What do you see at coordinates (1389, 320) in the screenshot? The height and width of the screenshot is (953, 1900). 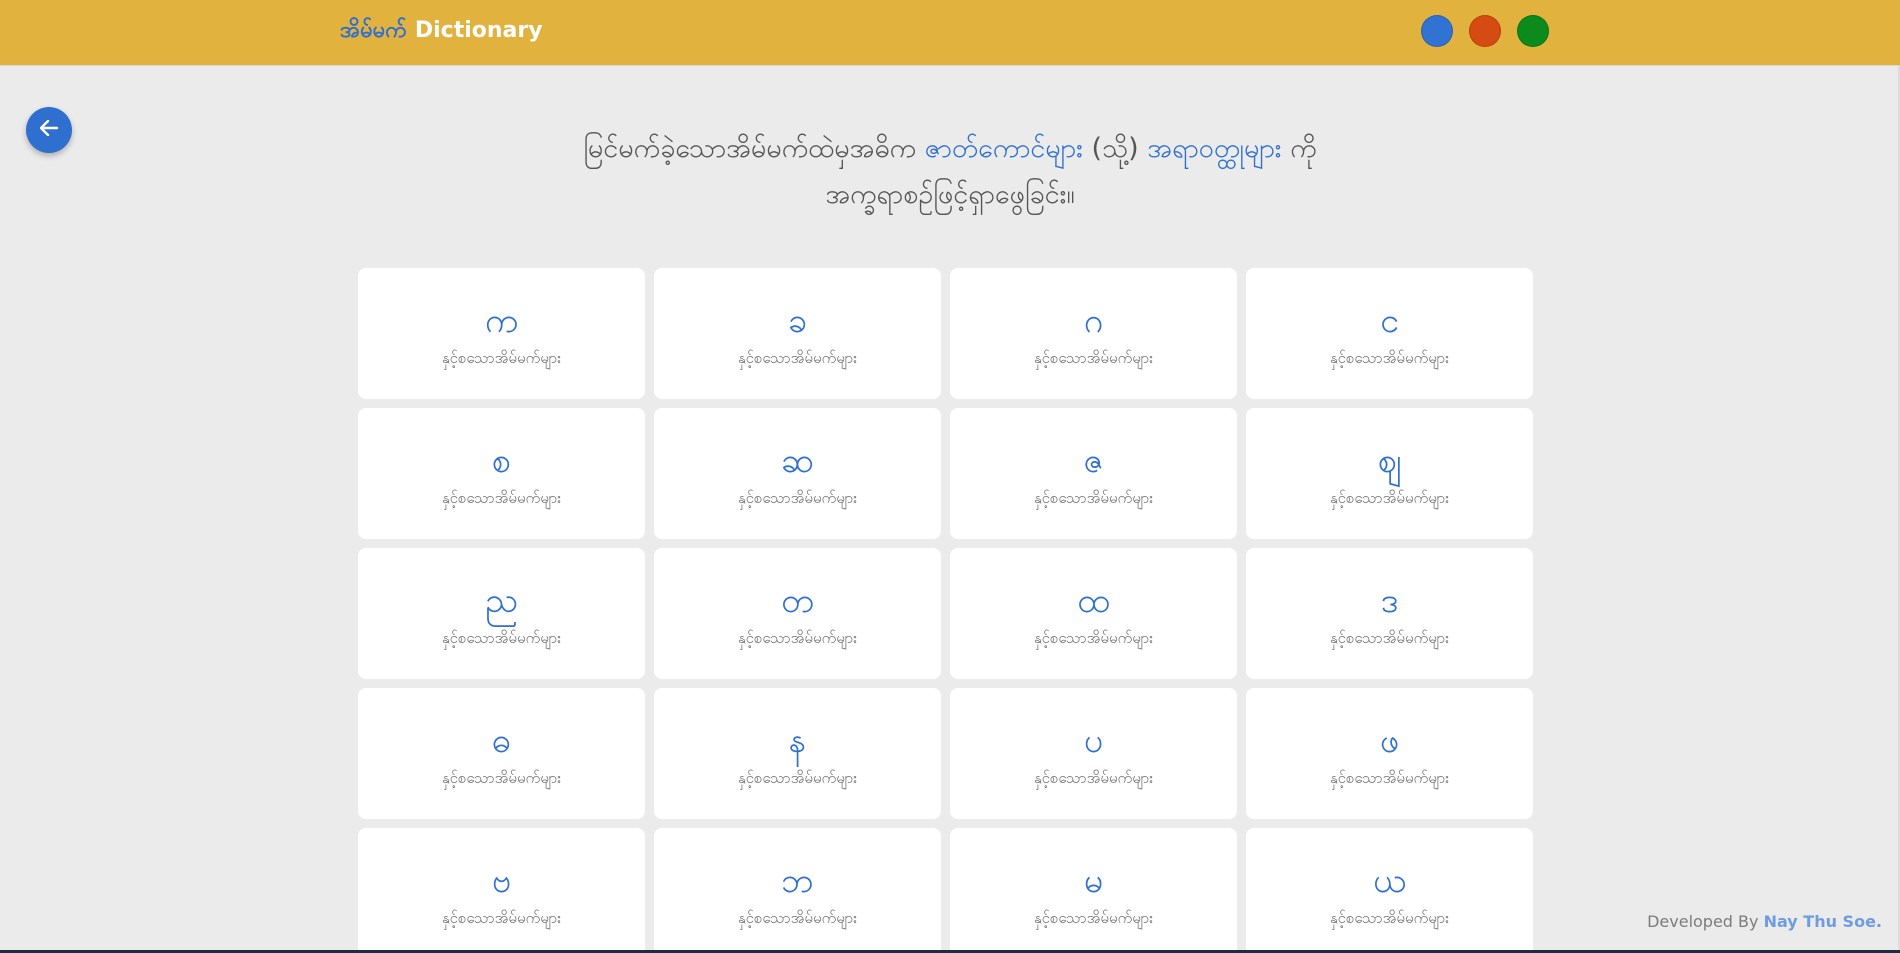 I see `card-letter: င` at bounding box center [1389, 320].